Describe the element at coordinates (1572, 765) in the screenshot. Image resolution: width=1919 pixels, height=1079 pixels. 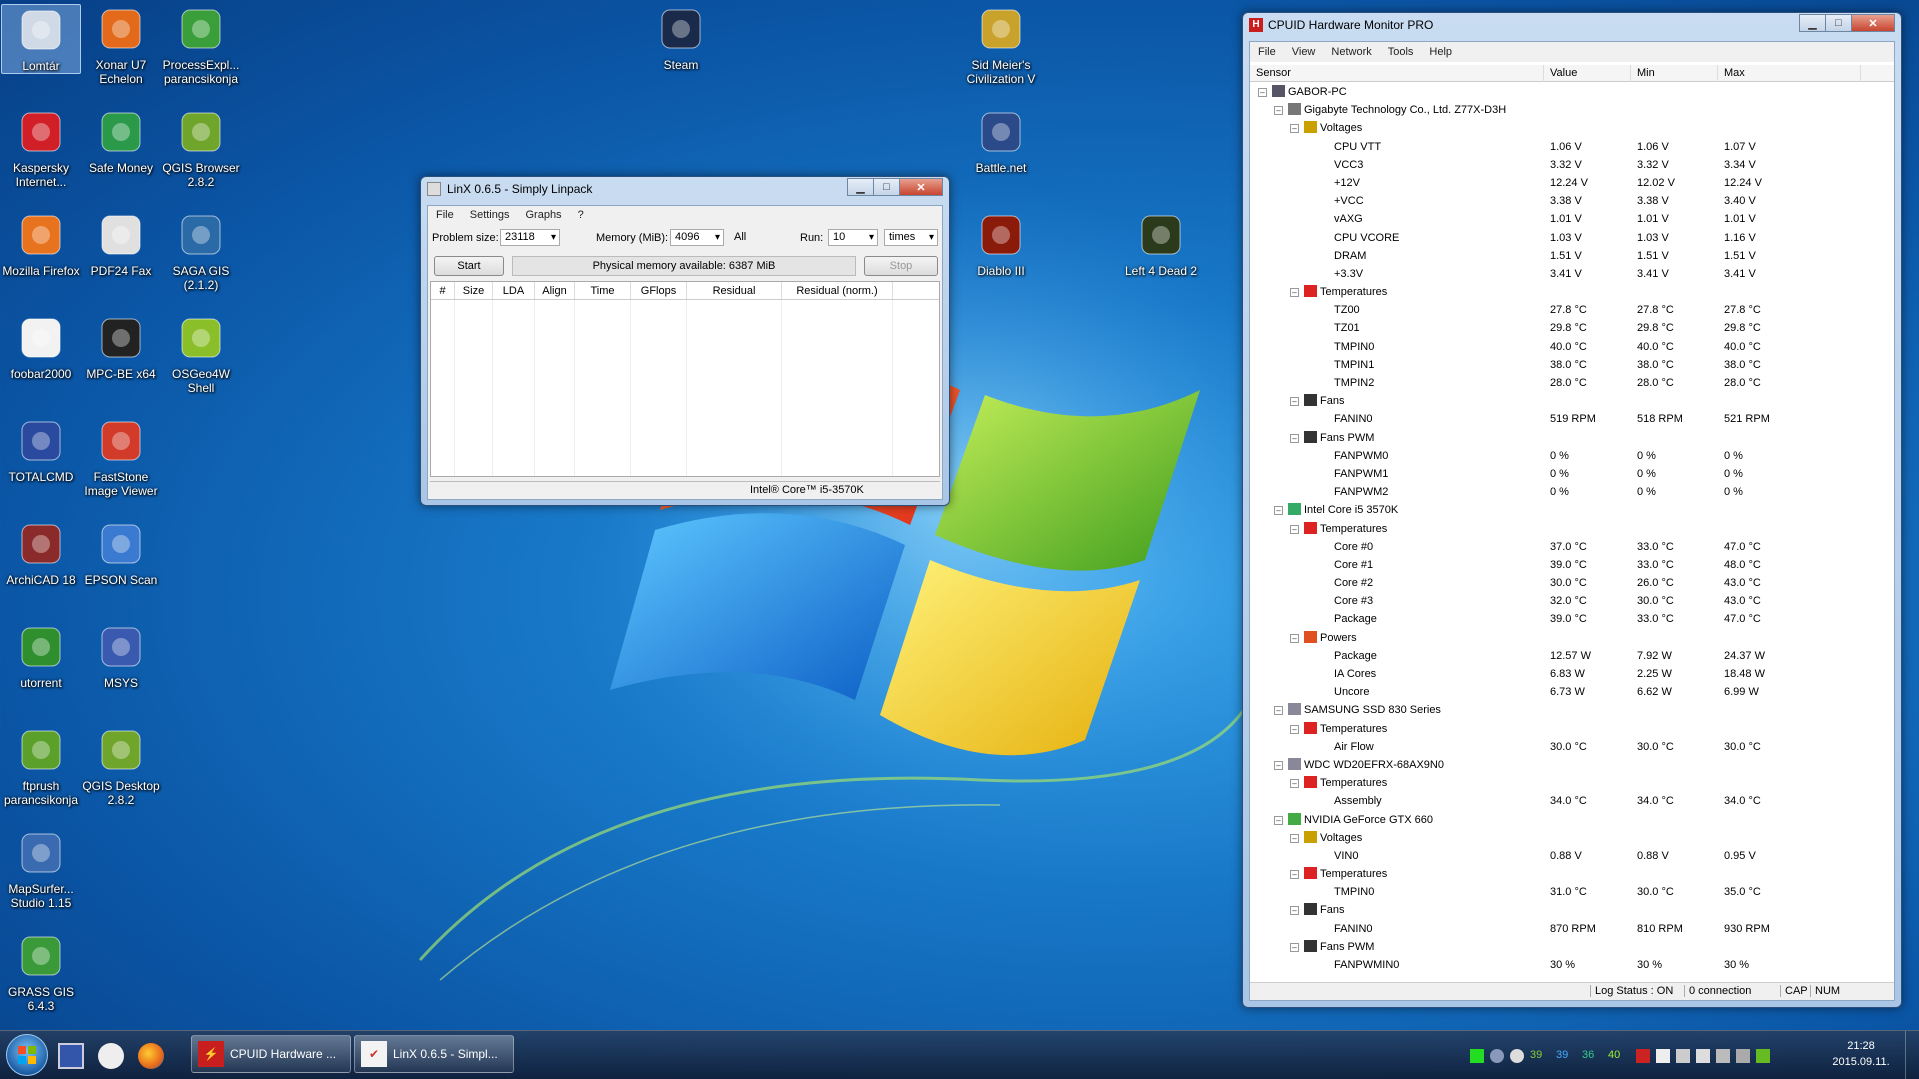
I see `sensor-group-row: – WDC WD20EFRX-68AX9N0` at that location.